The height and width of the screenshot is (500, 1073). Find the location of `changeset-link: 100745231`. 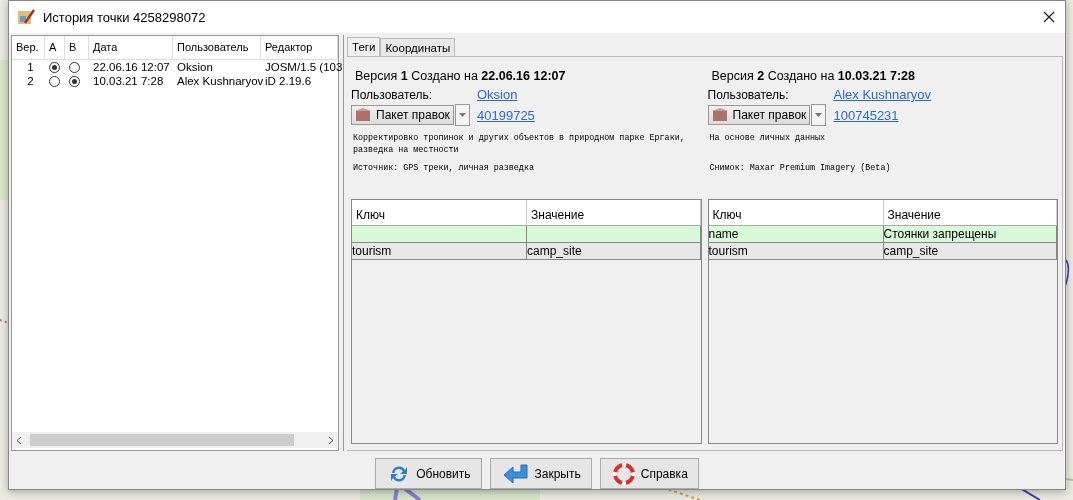

changeset-link: 100745231 is located at coordinates (866, 115).